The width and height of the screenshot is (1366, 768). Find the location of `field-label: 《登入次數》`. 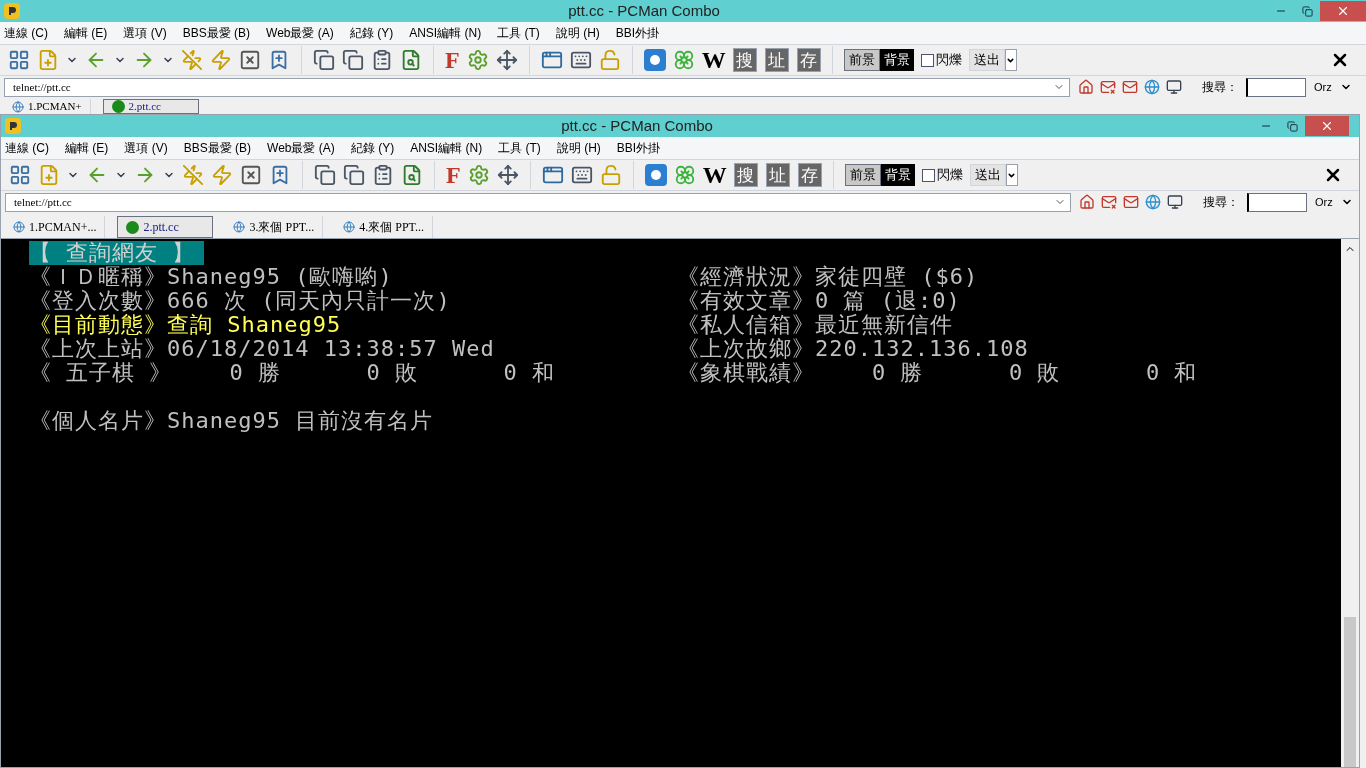

field-label: 《登入次數》 is located at coordinates (98, 301).